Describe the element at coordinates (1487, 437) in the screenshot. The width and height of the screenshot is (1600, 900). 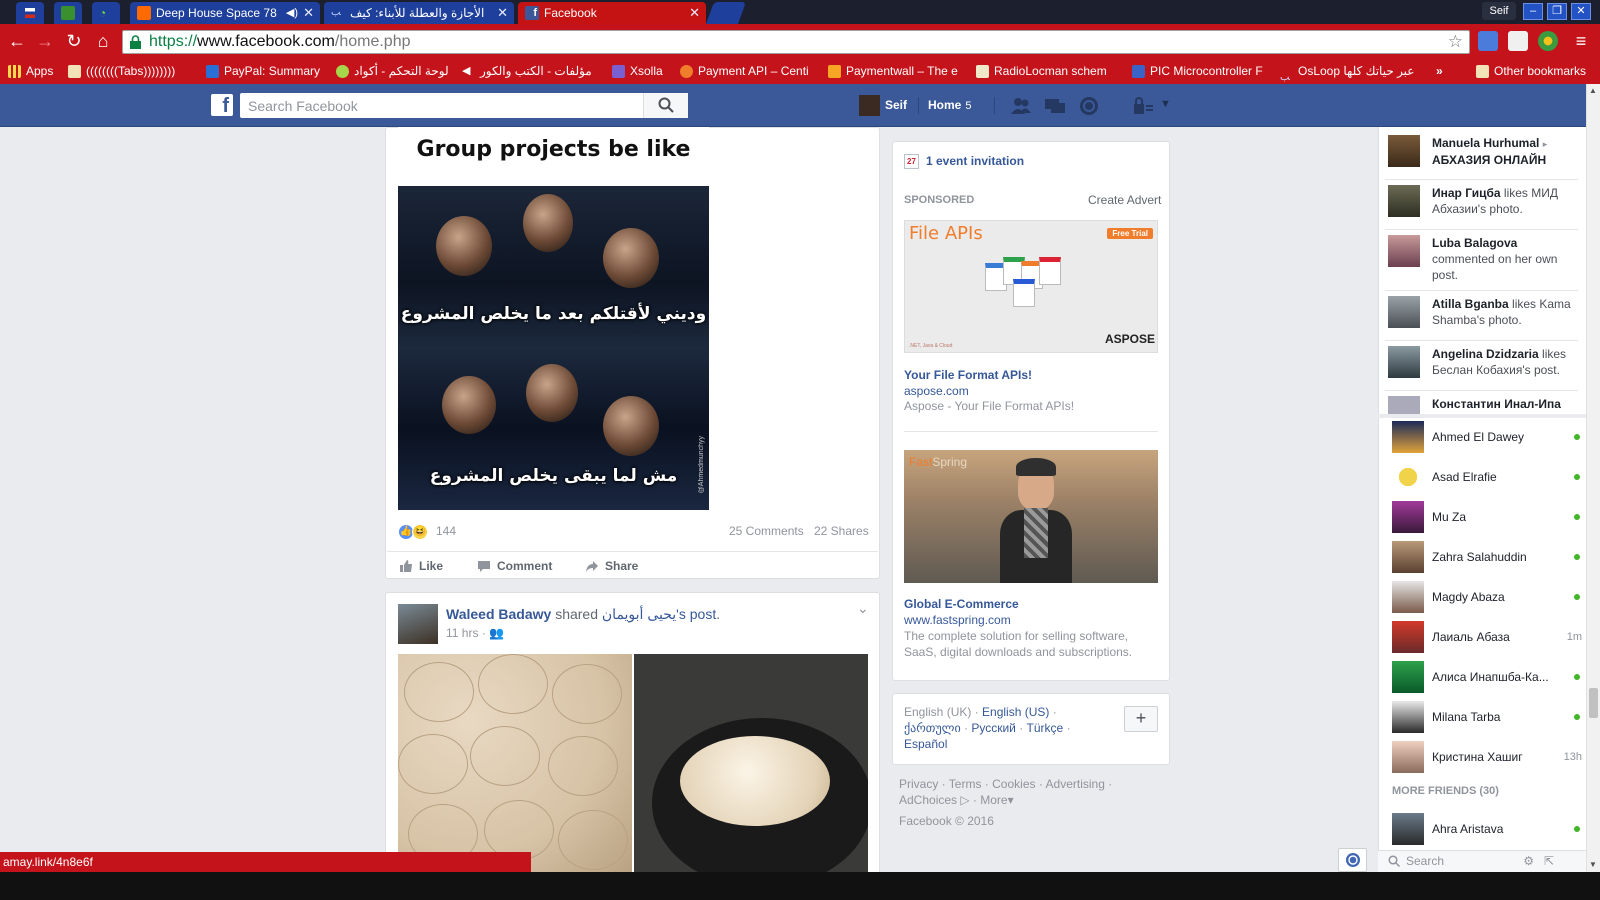
I see `chat-friend: Ahmed El Dawey` at that location.